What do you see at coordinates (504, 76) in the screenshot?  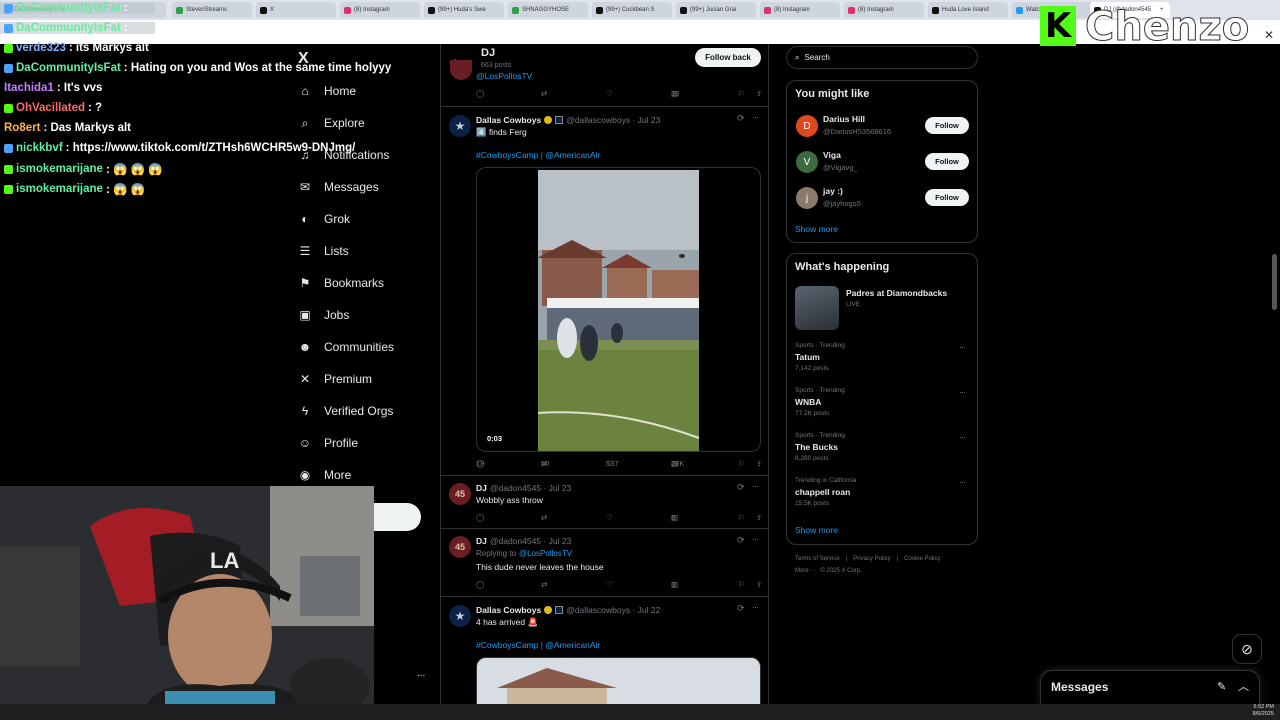 I see `mention-link: @LosPollosTV` at bounding box center [504, 76].